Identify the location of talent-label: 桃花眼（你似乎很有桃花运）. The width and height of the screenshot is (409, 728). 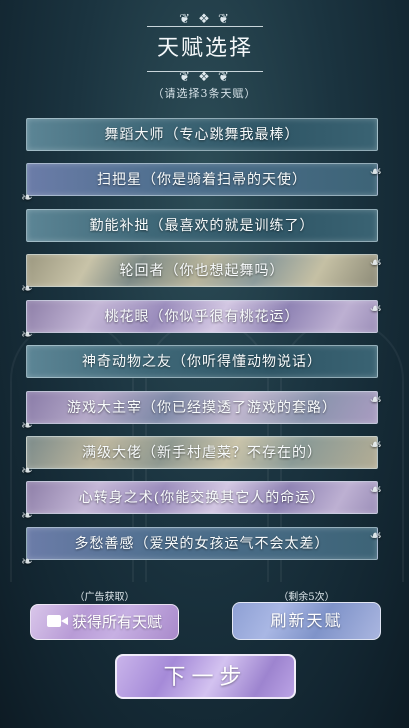
(202, 317).